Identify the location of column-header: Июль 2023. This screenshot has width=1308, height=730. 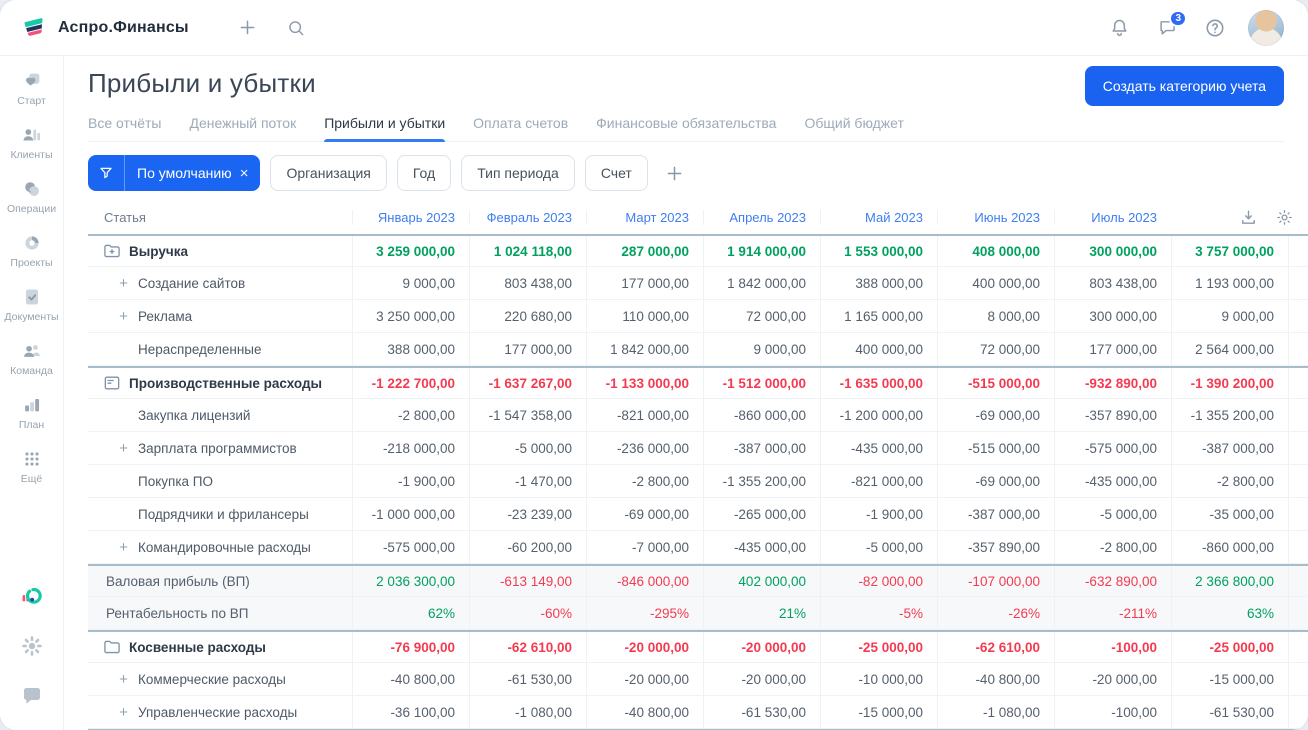
(1112, 217).